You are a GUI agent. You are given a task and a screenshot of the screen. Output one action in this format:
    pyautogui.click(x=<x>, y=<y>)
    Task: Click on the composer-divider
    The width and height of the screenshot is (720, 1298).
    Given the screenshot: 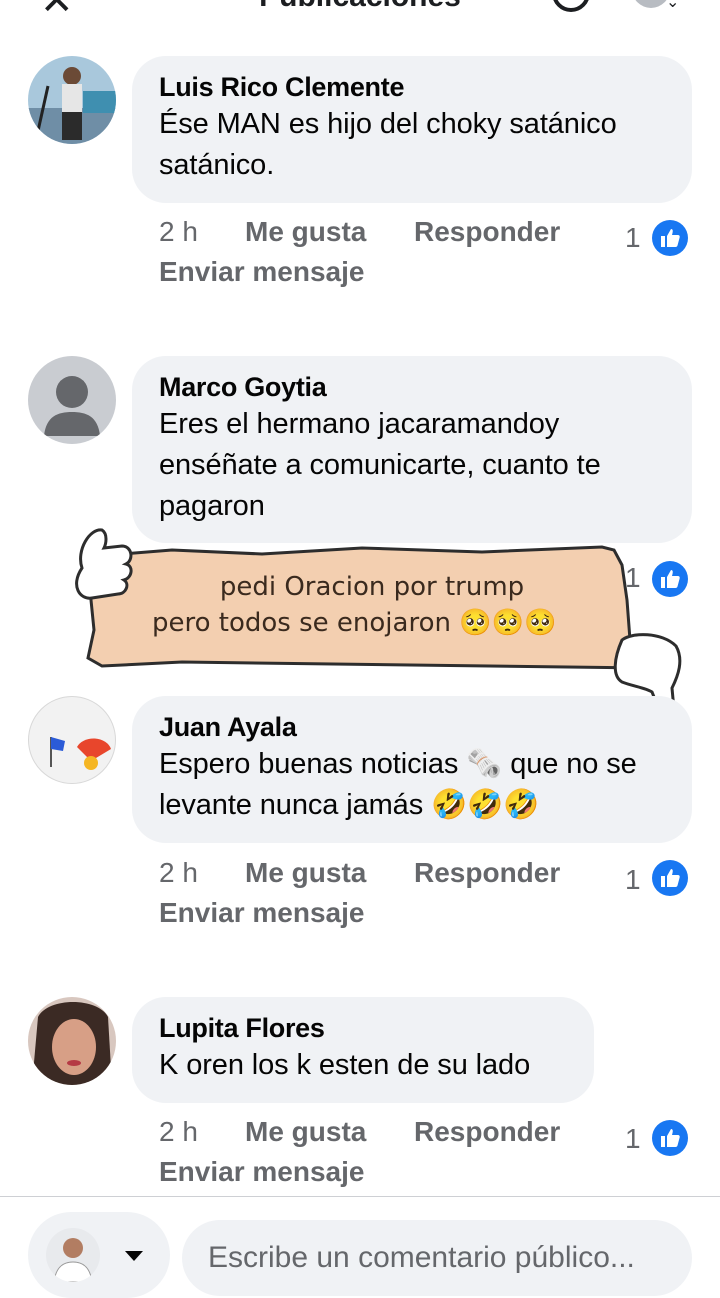 What is the action you would take?
    pyautogui.click(x=360, y=1196)
    